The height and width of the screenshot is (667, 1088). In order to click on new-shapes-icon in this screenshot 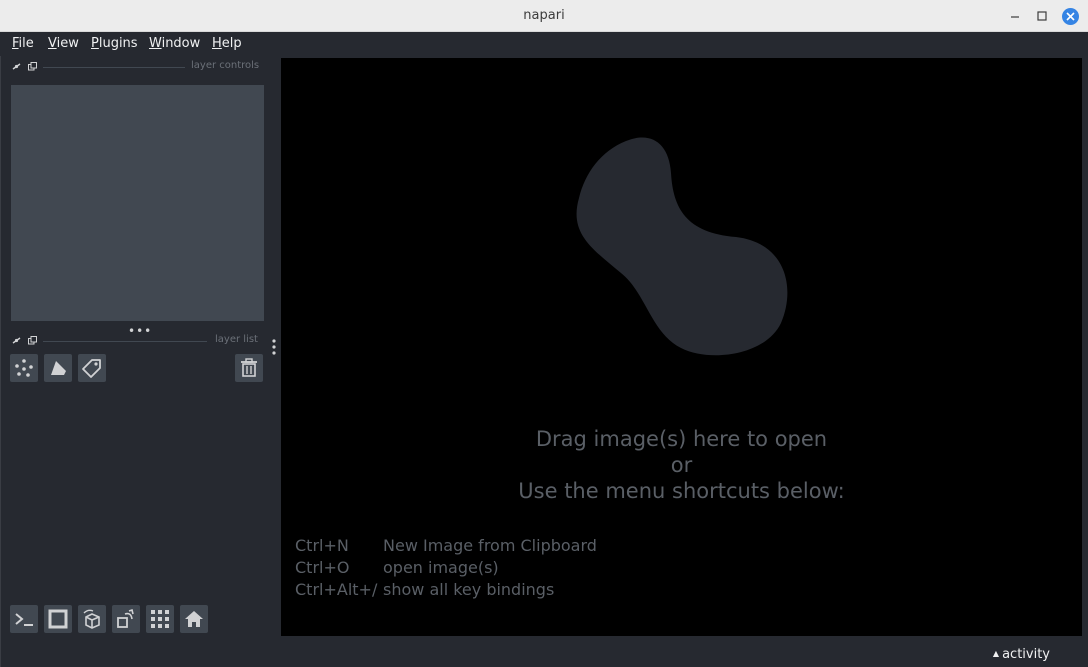, I will do `click(58, 368)`.